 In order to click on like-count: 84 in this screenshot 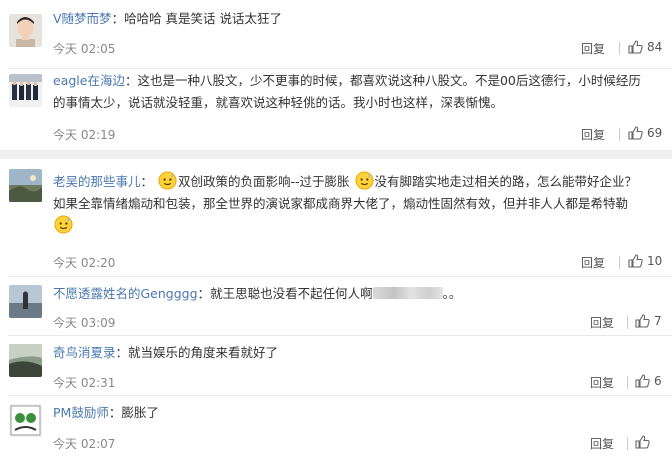, I will do `click(655, 47)`.